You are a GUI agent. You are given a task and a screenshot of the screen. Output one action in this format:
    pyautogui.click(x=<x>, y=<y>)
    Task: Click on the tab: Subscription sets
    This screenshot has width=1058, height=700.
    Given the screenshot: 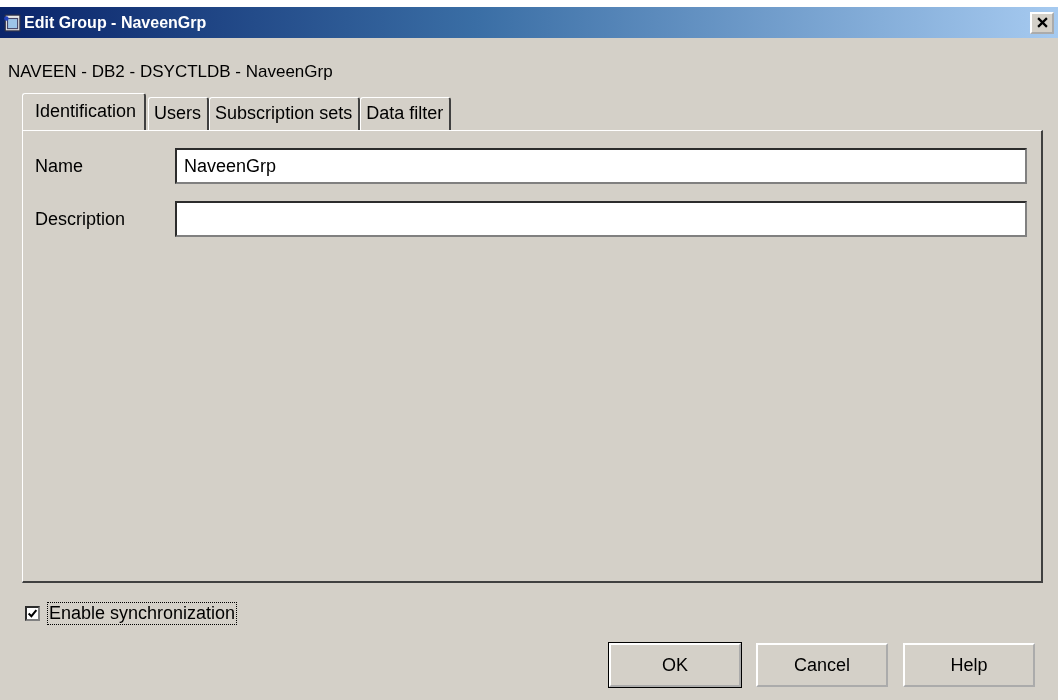 What is the action you would take?
    pyautogui.click(x=285, y=113)
    